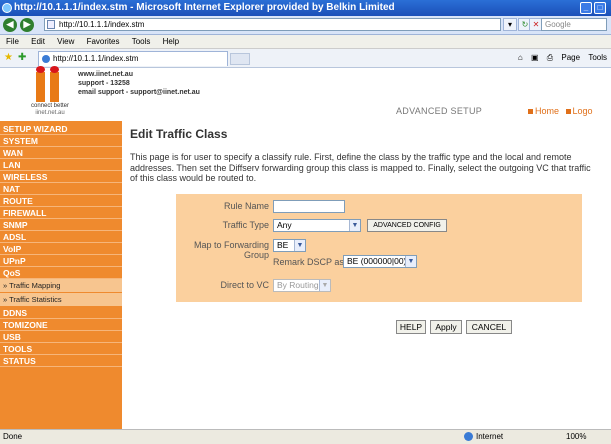 This screenshot has height=444, width=611. What do you see at coordinates (305, 436) in the screenshot?
I see `status-bar: Done Internet 100%` at bounding box center [305, 436].